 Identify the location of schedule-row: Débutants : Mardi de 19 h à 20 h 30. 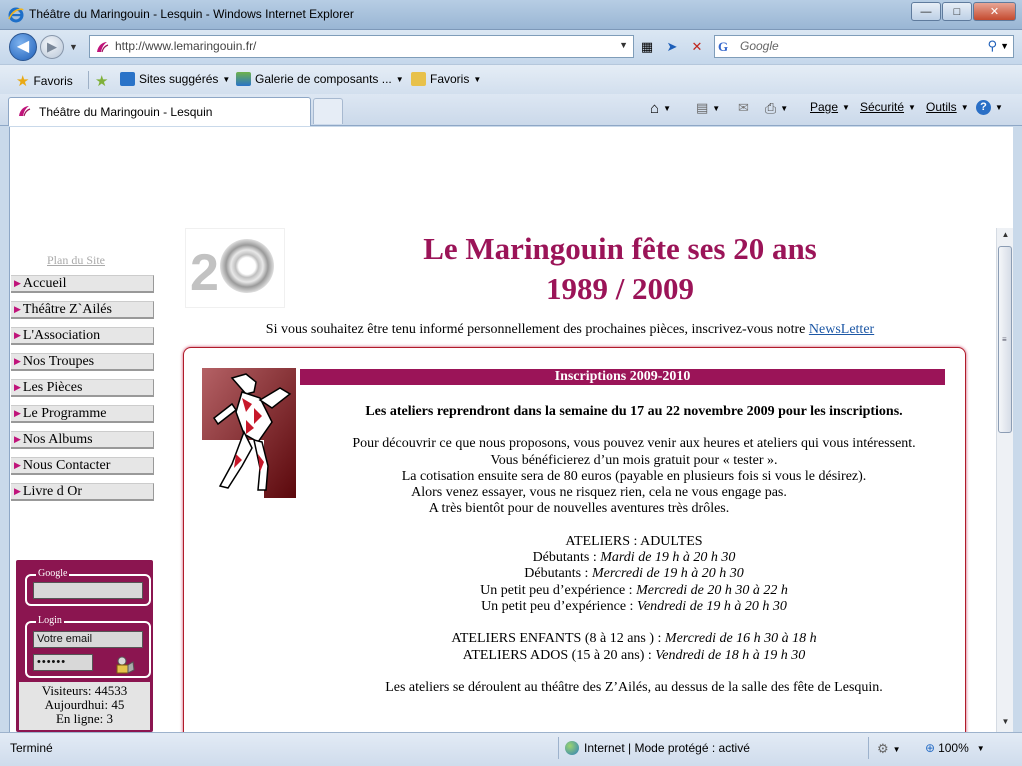
(634, 558).